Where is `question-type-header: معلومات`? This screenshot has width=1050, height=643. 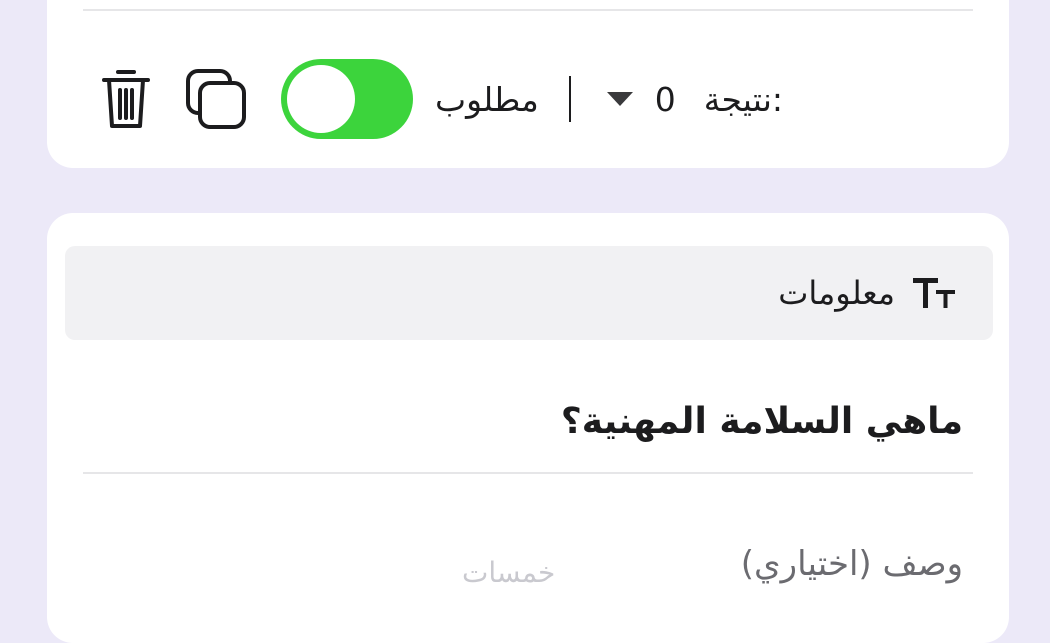 question-type-header: معلومات is located at coordinates (529, 293).